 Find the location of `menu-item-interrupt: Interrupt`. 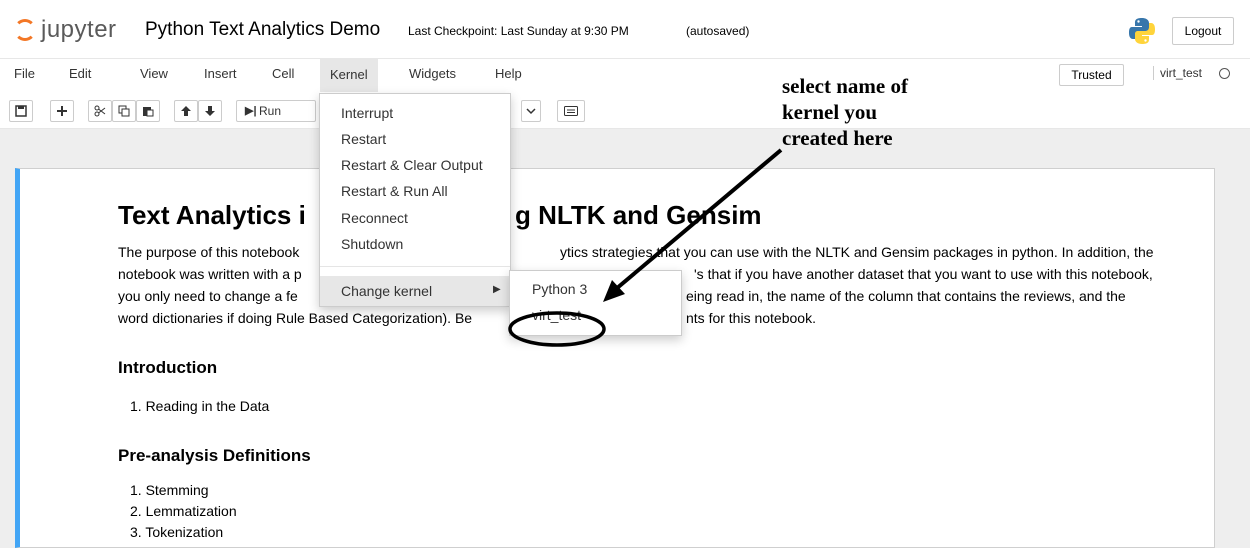

menu-item-interrupt: Interrupt is located at coordinates (367, 113).